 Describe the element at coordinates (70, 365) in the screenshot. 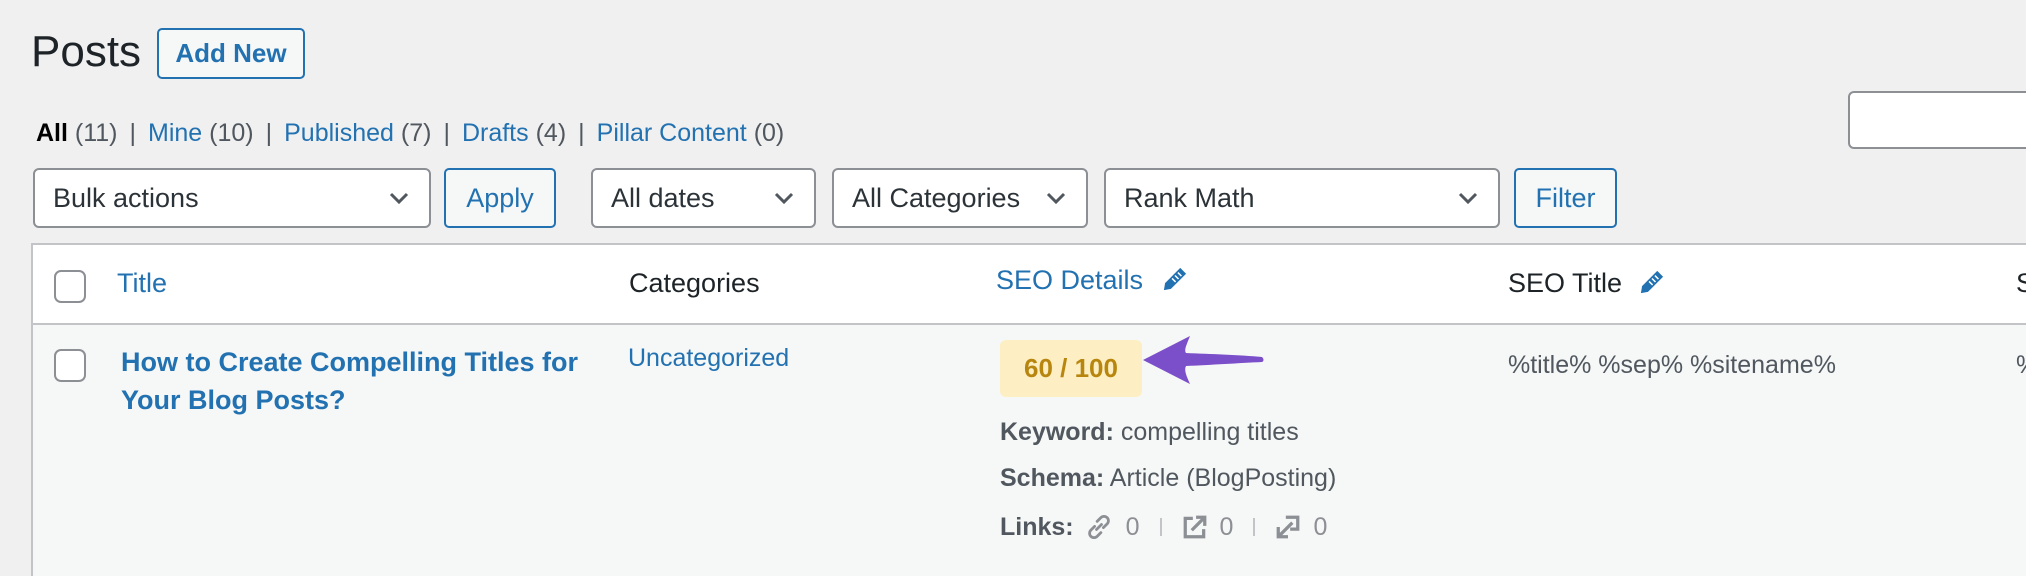

I see `row-checkbox` at that location.